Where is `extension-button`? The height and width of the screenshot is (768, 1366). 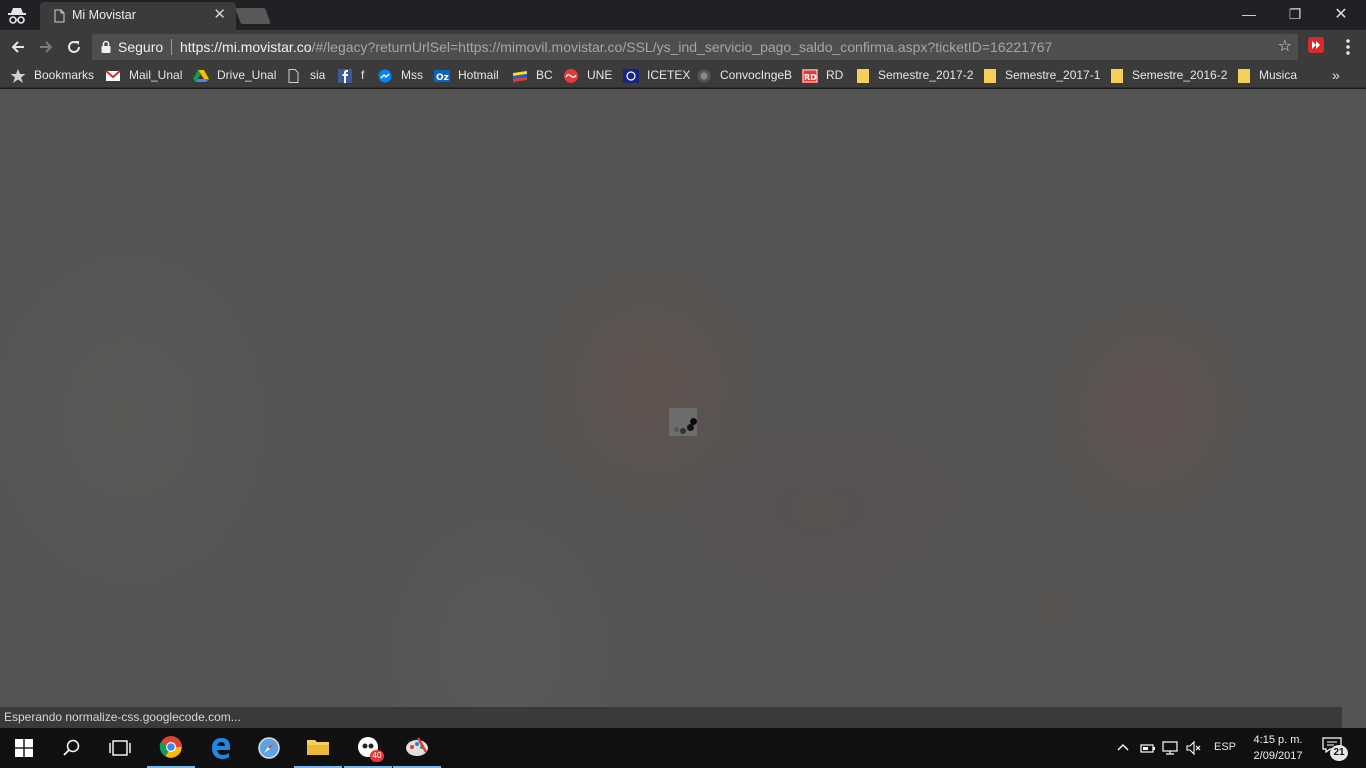
extension-button is located at coordinates (1316, 45).